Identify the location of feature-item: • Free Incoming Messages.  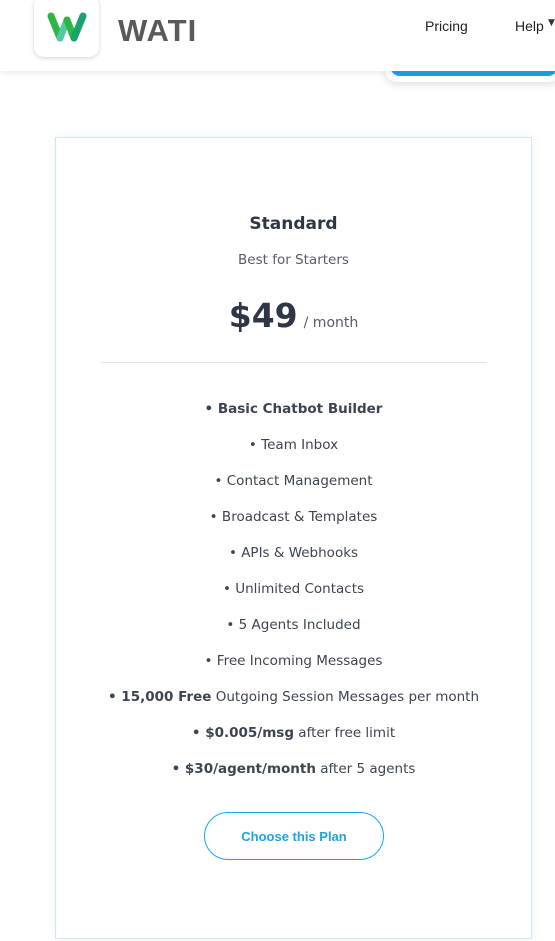
(293, 669).